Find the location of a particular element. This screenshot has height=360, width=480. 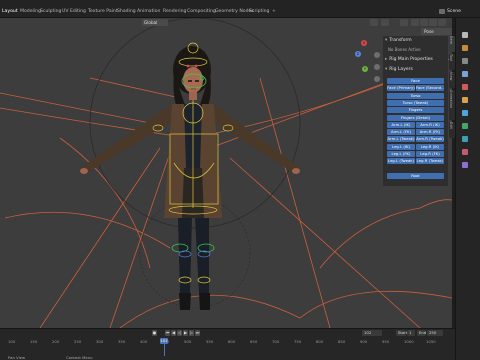

play-reverse-icon: ◁ is located at coordinates (179, 333).